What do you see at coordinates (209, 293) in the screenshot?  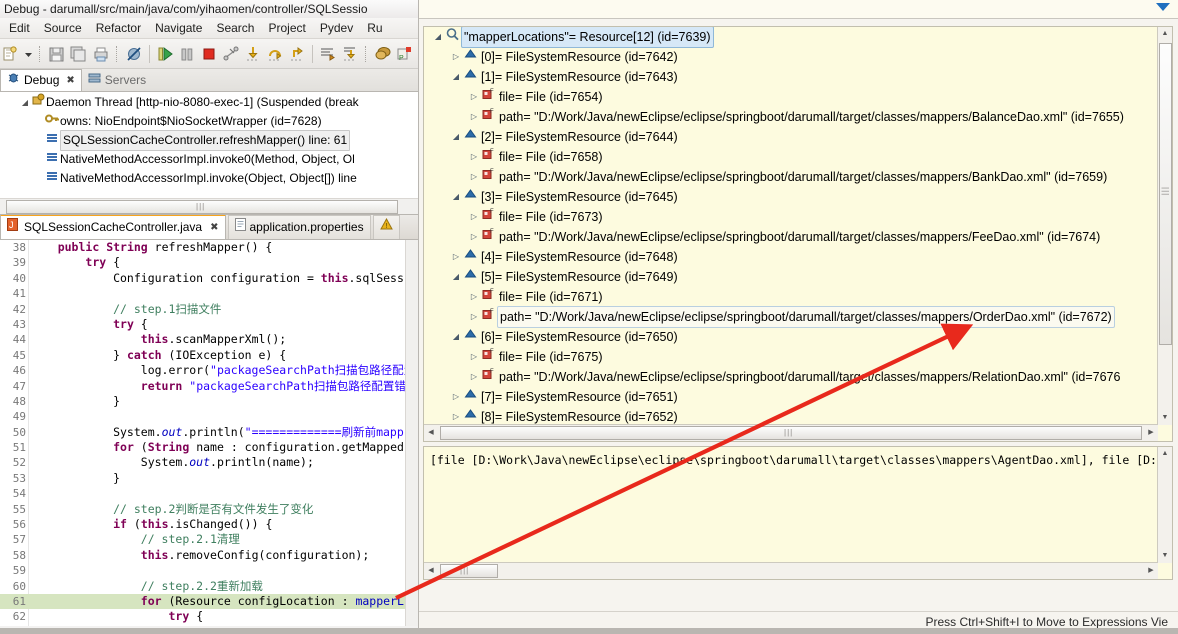 I see `code-line: 41` at bounding box center [209, 293].